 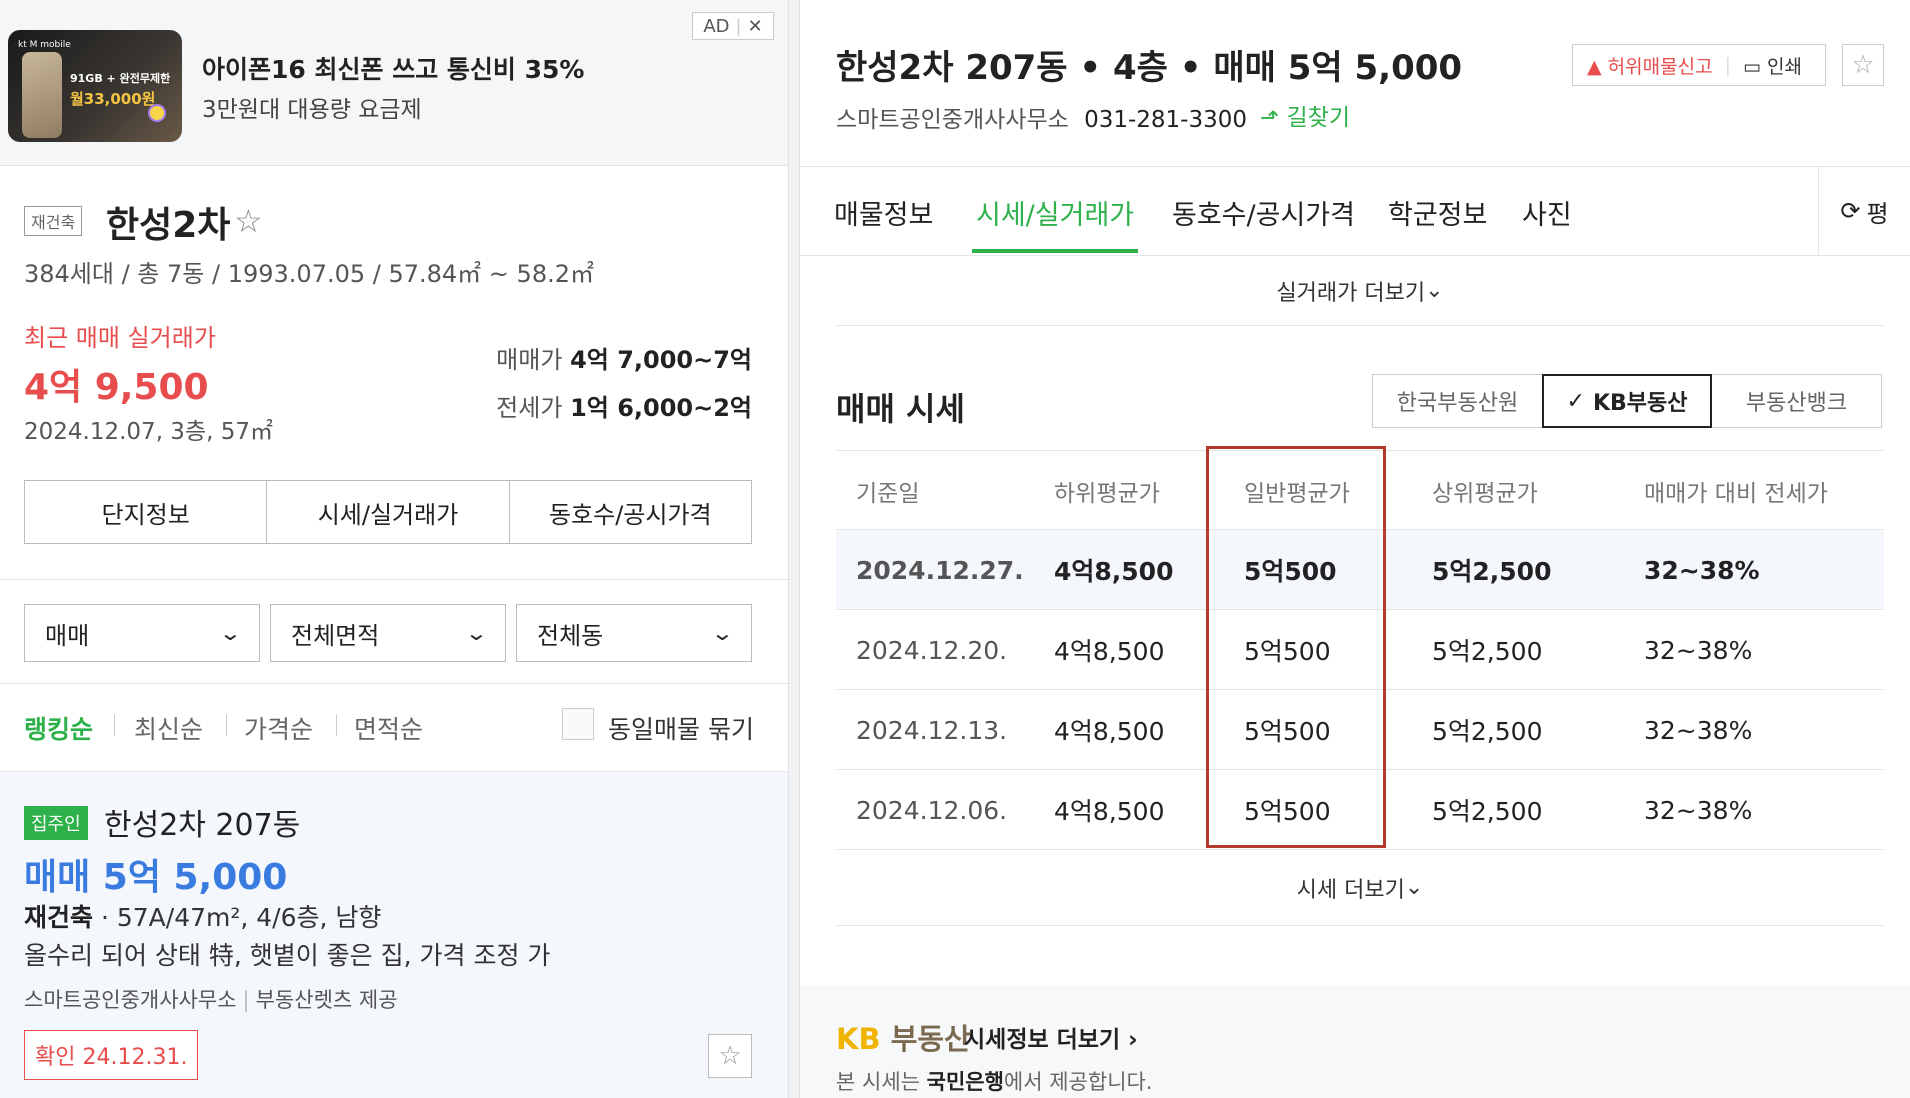 I want to click on detail-agent: 스마트공인중개사사무소 031-281-3300, so click(x=1041, y=117).